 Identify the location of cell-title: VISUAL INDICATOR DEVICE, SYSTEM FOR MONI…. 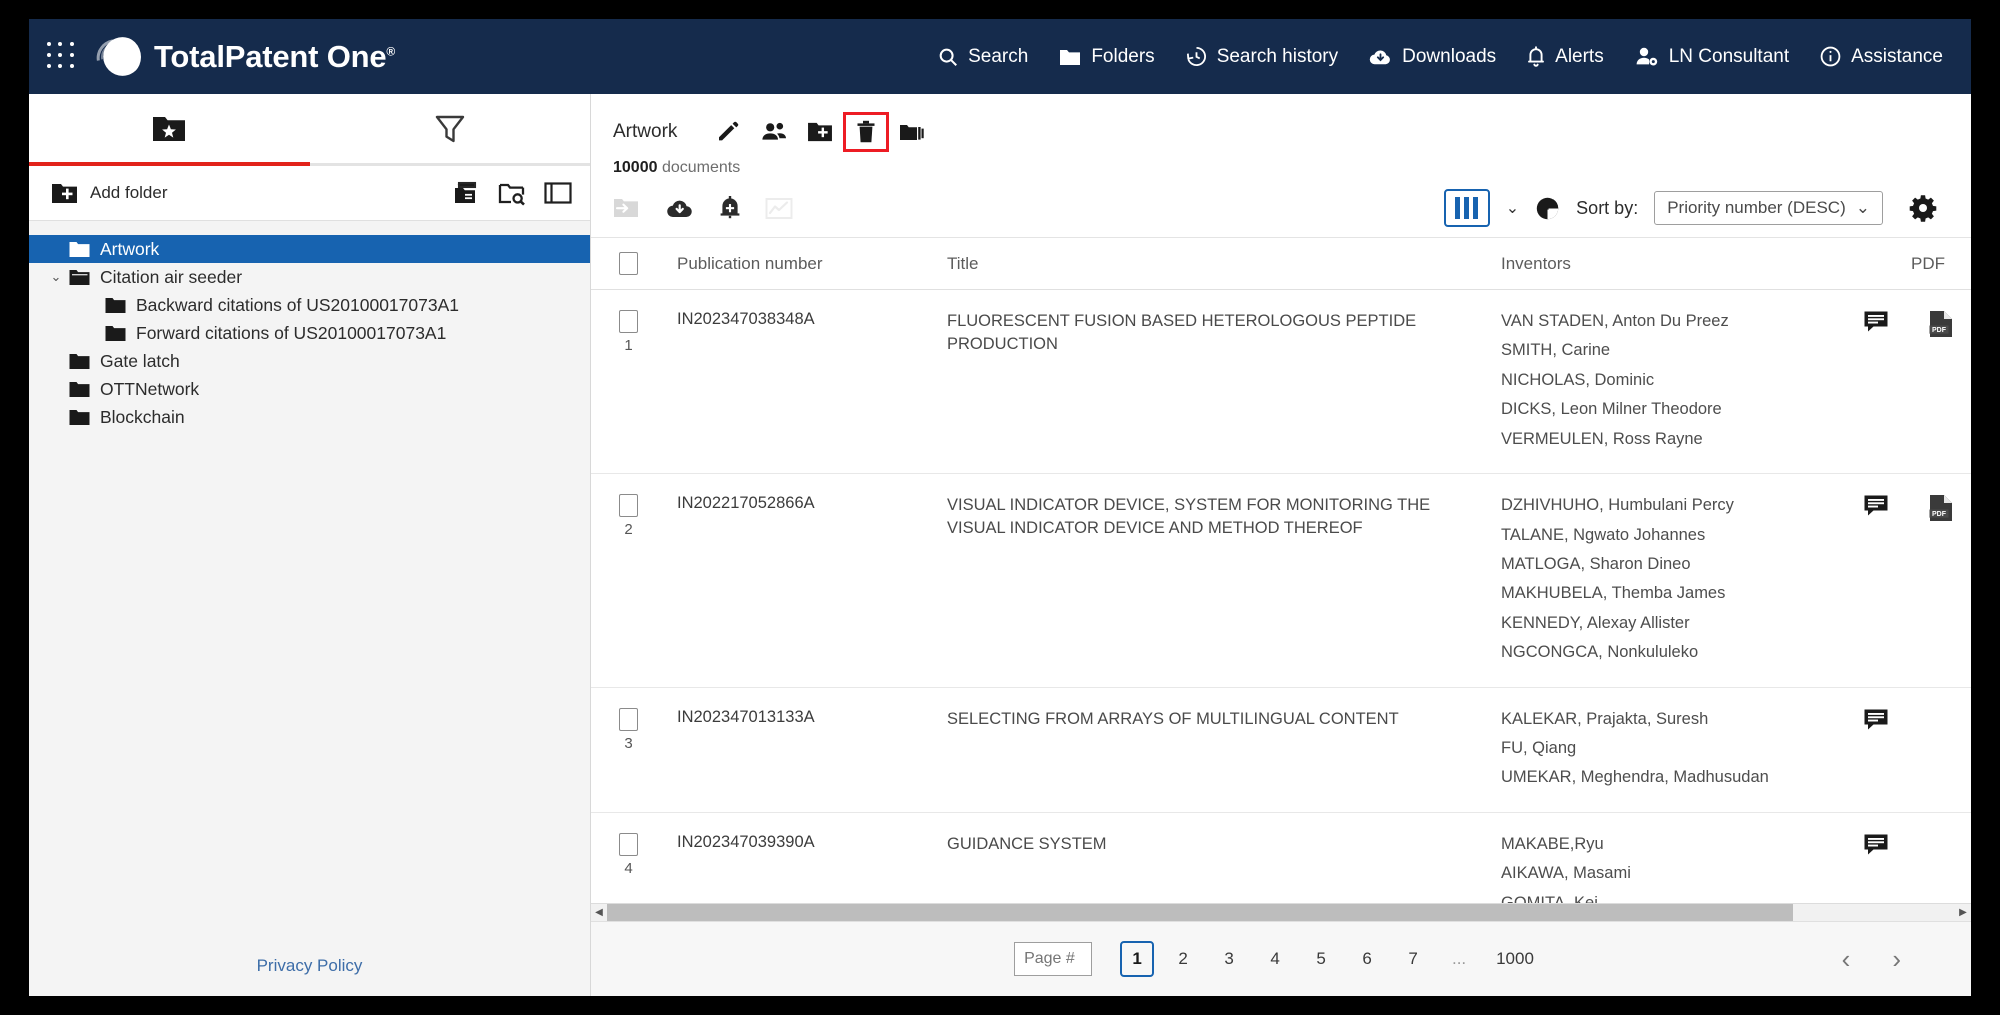
(1224, 582).